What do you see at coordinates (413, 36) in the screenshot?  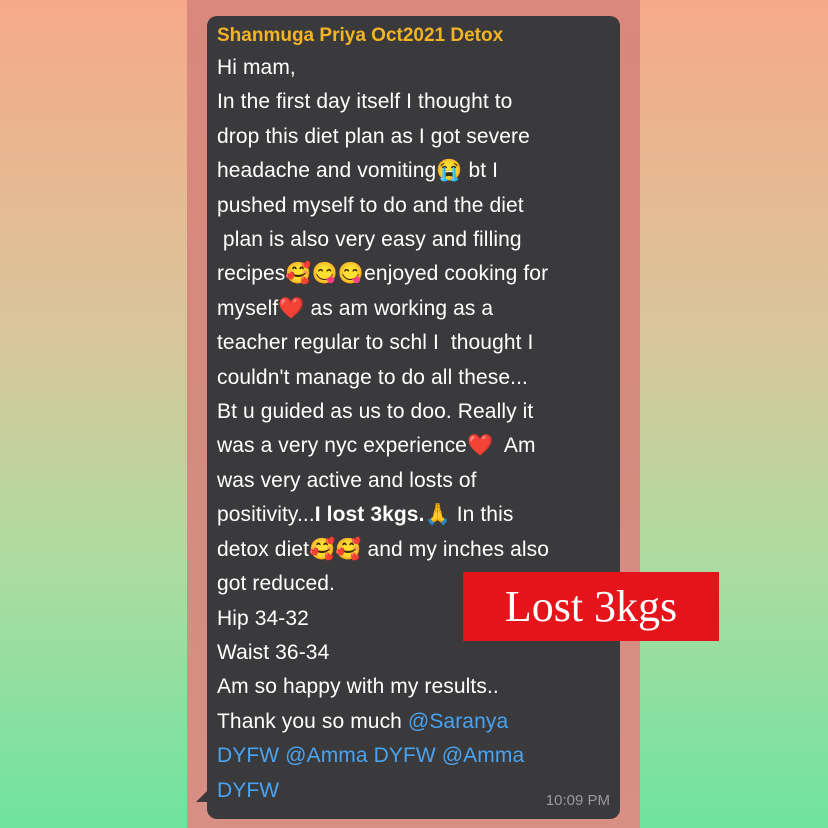 I see `sender-name: Shanmuga Priya Oct2021 Detox` at bounding box center [413, 36].